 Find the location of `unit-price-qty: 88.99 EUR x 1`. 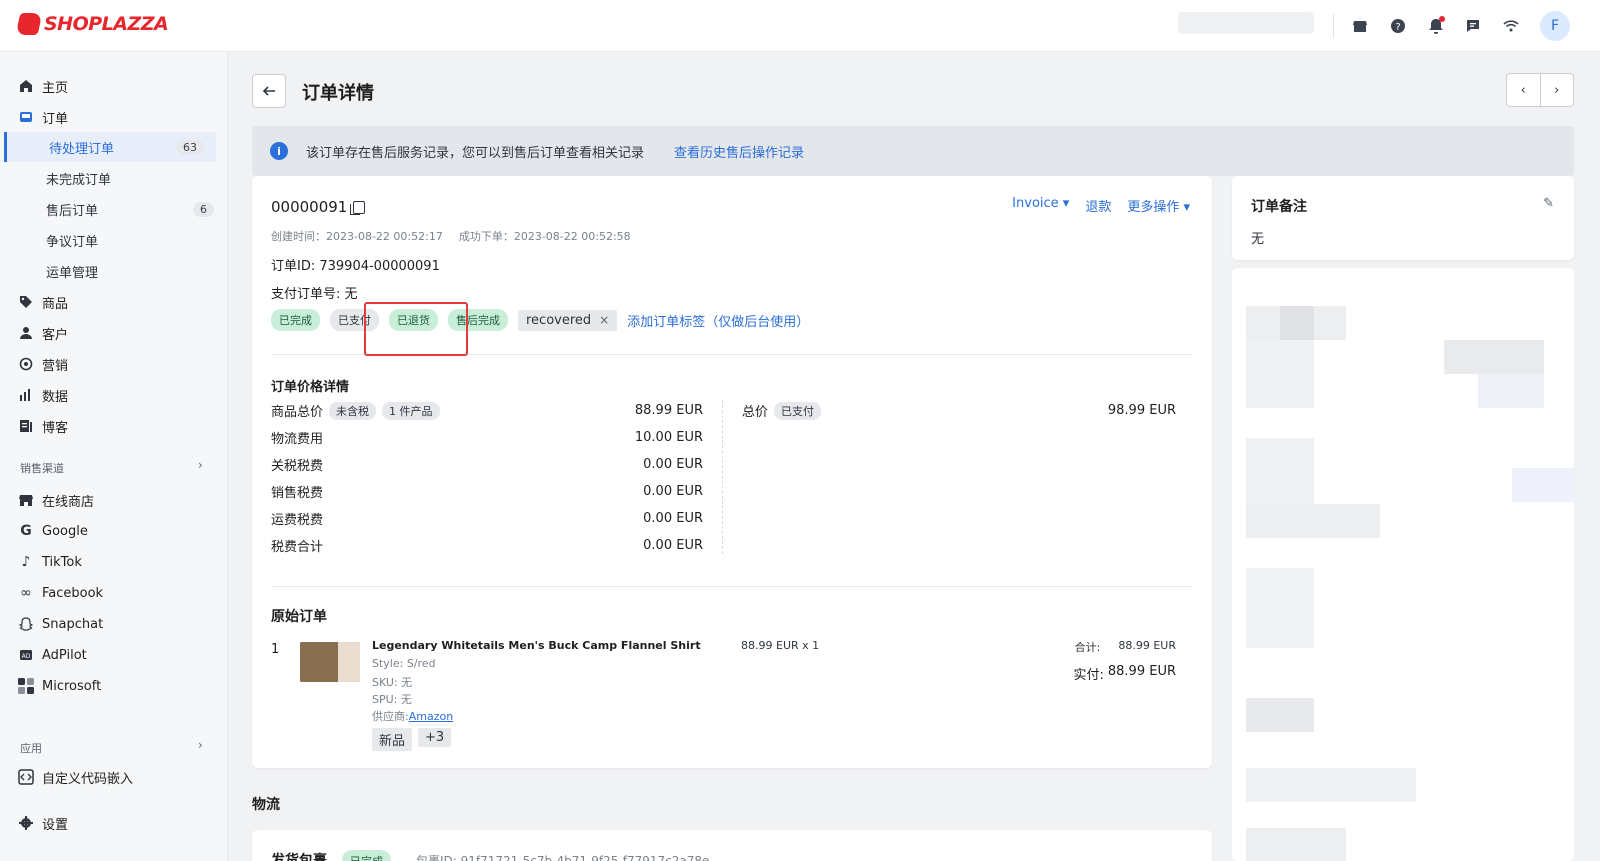

unit-price-qty: 88.99 EUR x 1 is located at coordinates (780, 645).